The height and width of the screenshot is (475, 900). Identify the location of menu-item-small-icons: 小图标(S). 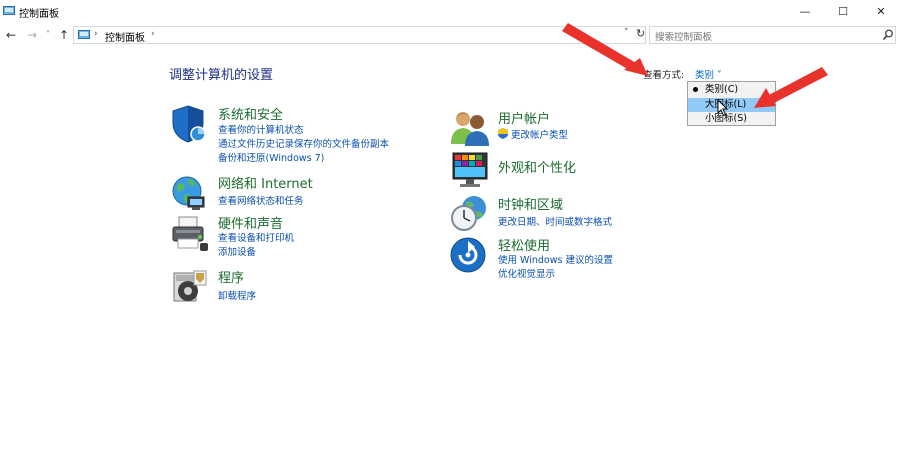
(731, 119).